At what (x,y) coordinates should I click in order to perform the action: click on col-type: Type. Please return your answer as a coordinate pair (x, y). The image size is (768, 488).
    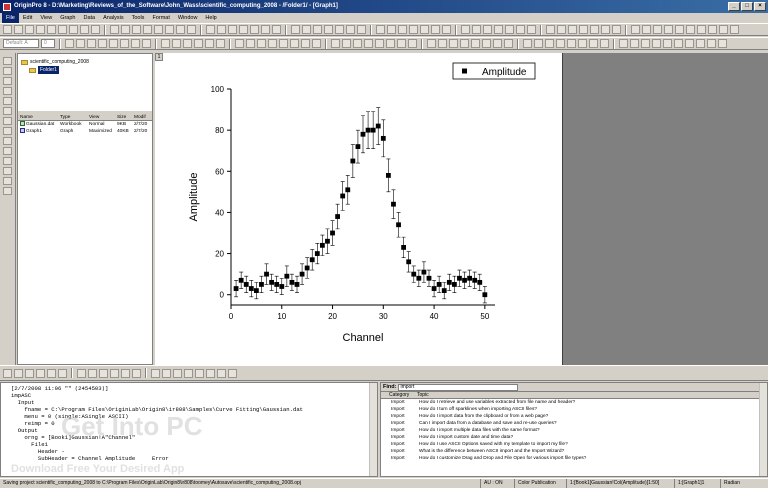
    Looking at the image, I should click on (72, 117).